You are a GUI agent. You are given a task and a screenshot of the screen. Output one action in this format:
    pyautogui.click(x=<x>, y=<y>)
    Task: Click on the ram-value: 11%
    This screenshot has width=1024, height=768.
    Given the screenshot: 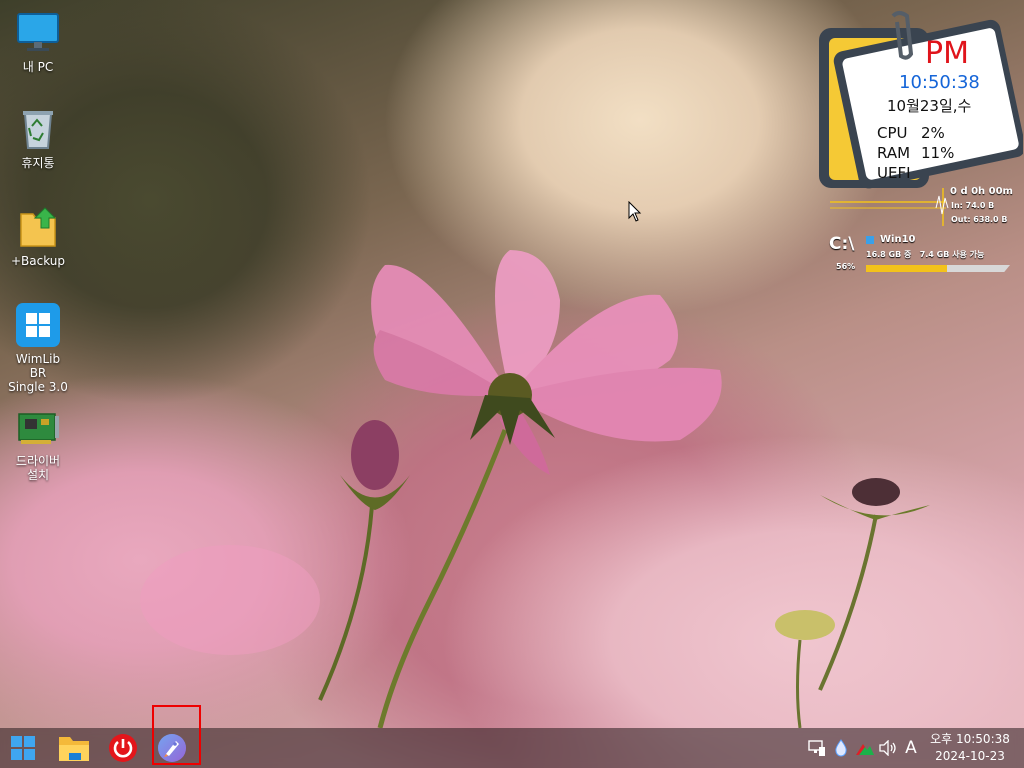 What is the action you would take?
    pyautogui.click(x=938, y=153)
    